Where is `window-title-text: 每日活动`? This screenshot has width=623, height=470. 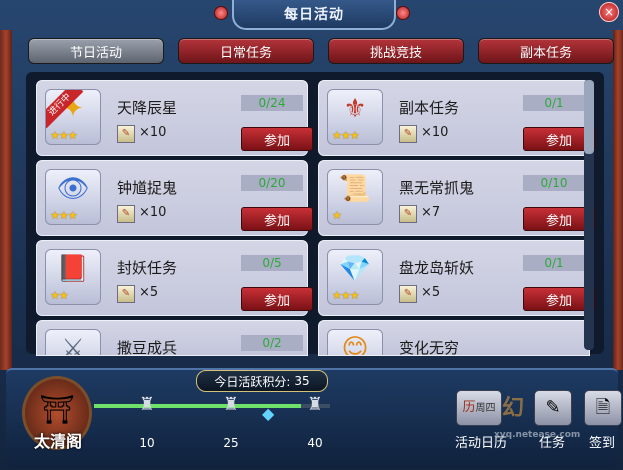 window-title-text: 每日活动 is located at coordinates (314, 15).